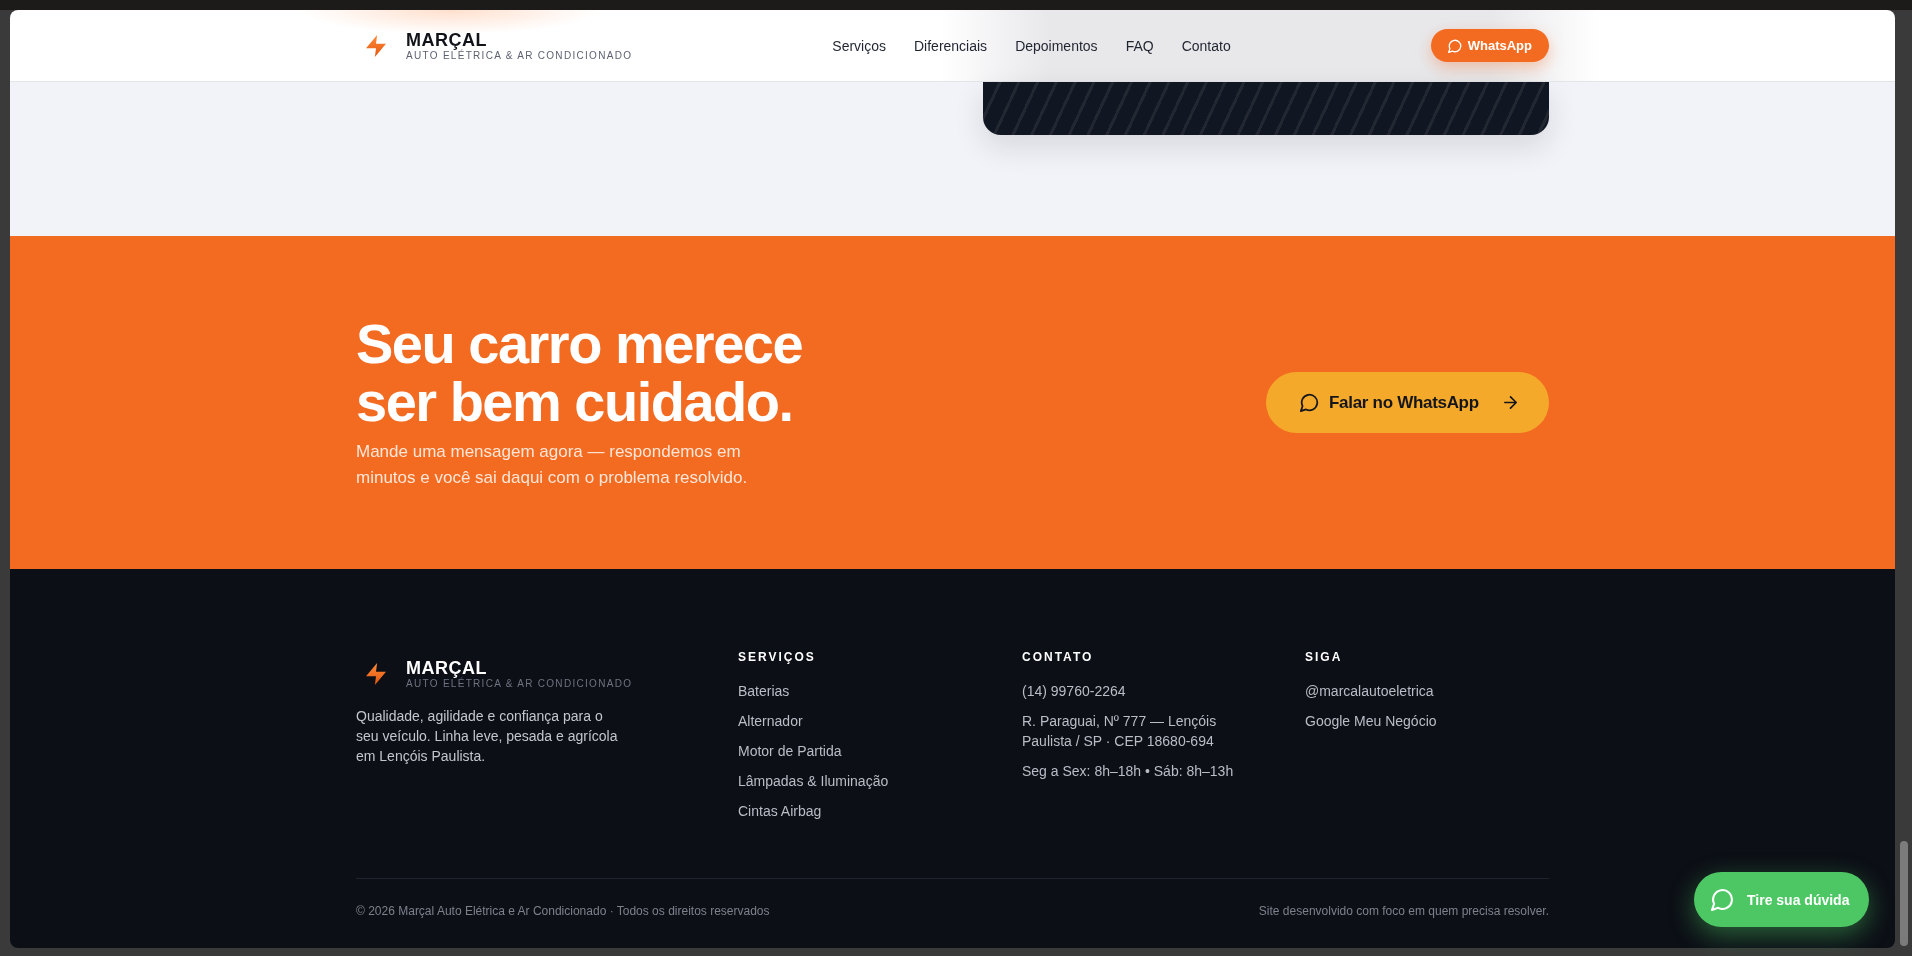 The image size is (1912, 956). What do you see at coordinates (1407, 402) in the screenshot?
I see `whatsapp-cta-button: Falar no WhatsApp` at bounding box center [1407, 402].